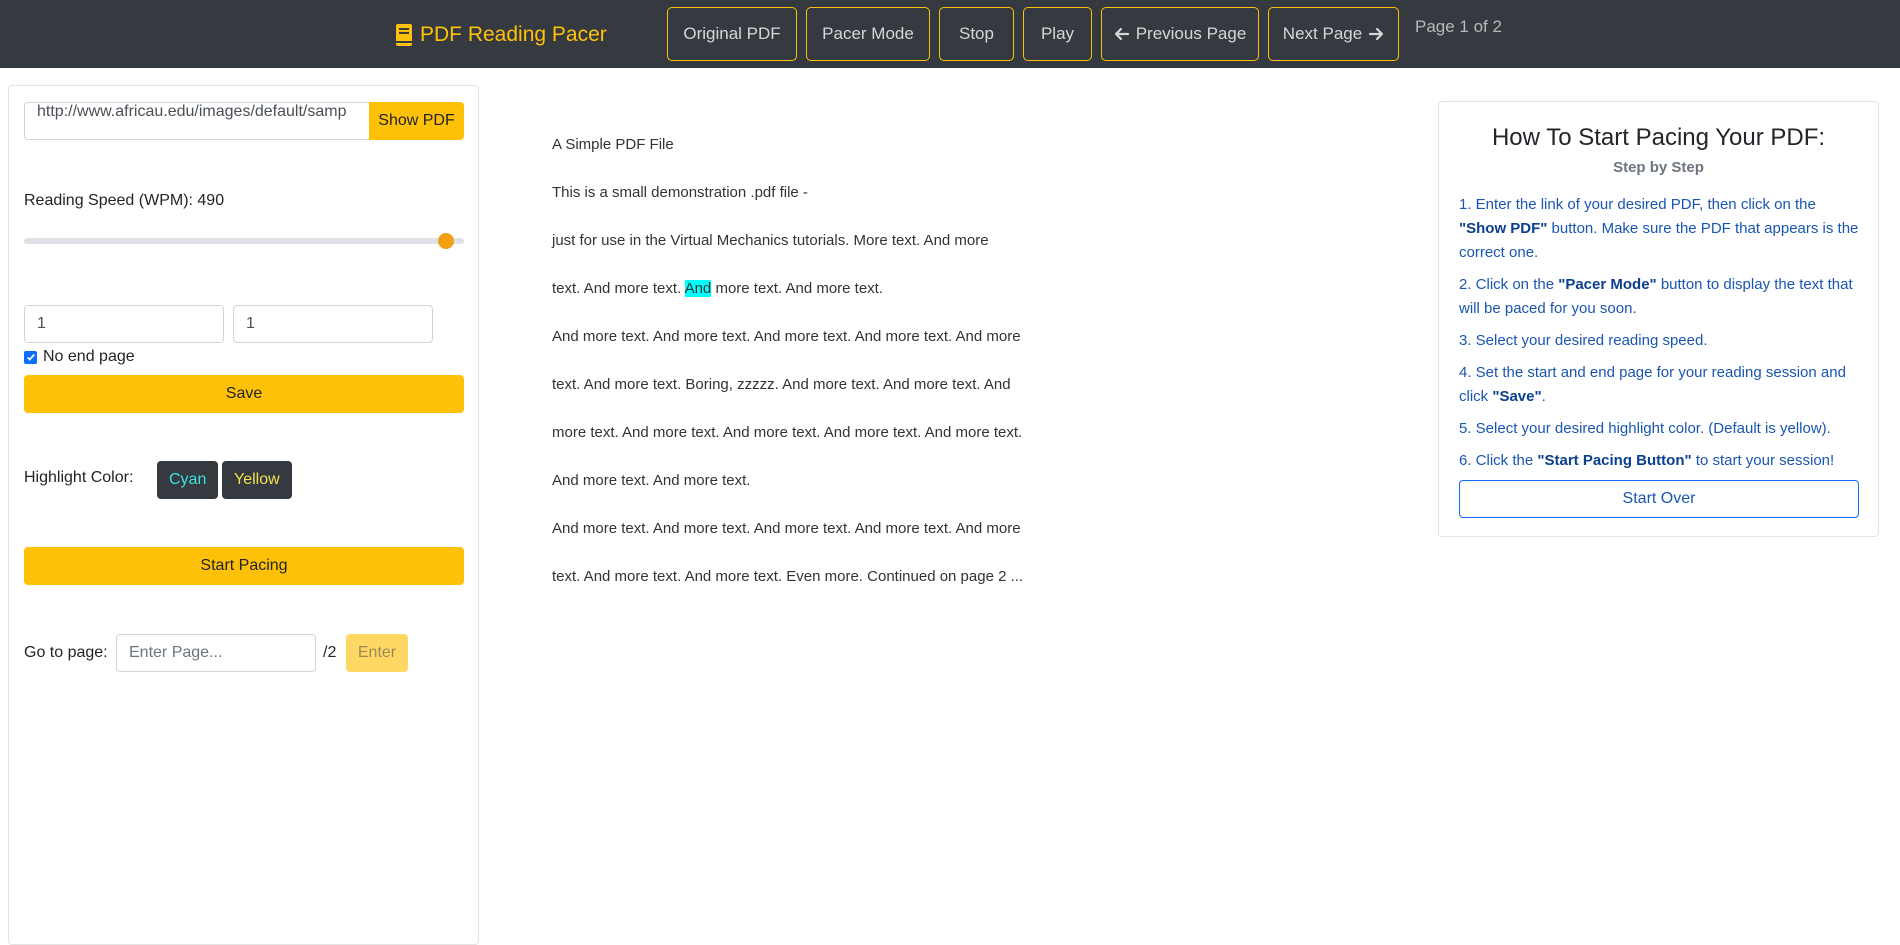 This screenshot has height=945, width=1900. Describe the element at coordinates (1458, 26) in the screenshot. I see `page-indicator: Page 1 of 2` at that location.